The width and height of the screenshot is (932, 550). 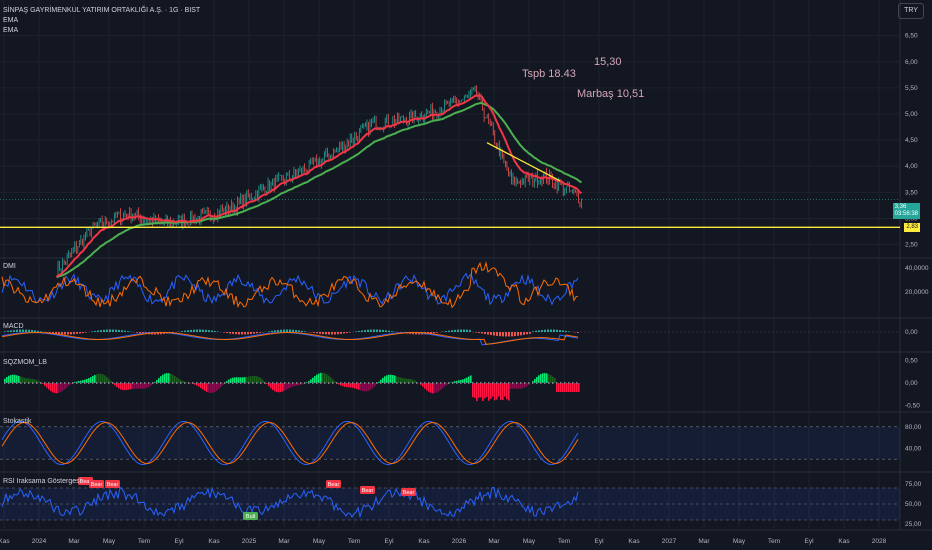 I want to click on rsi-pane-title: RSI Iraksama Göstergesi, so click(x=42, y=481).